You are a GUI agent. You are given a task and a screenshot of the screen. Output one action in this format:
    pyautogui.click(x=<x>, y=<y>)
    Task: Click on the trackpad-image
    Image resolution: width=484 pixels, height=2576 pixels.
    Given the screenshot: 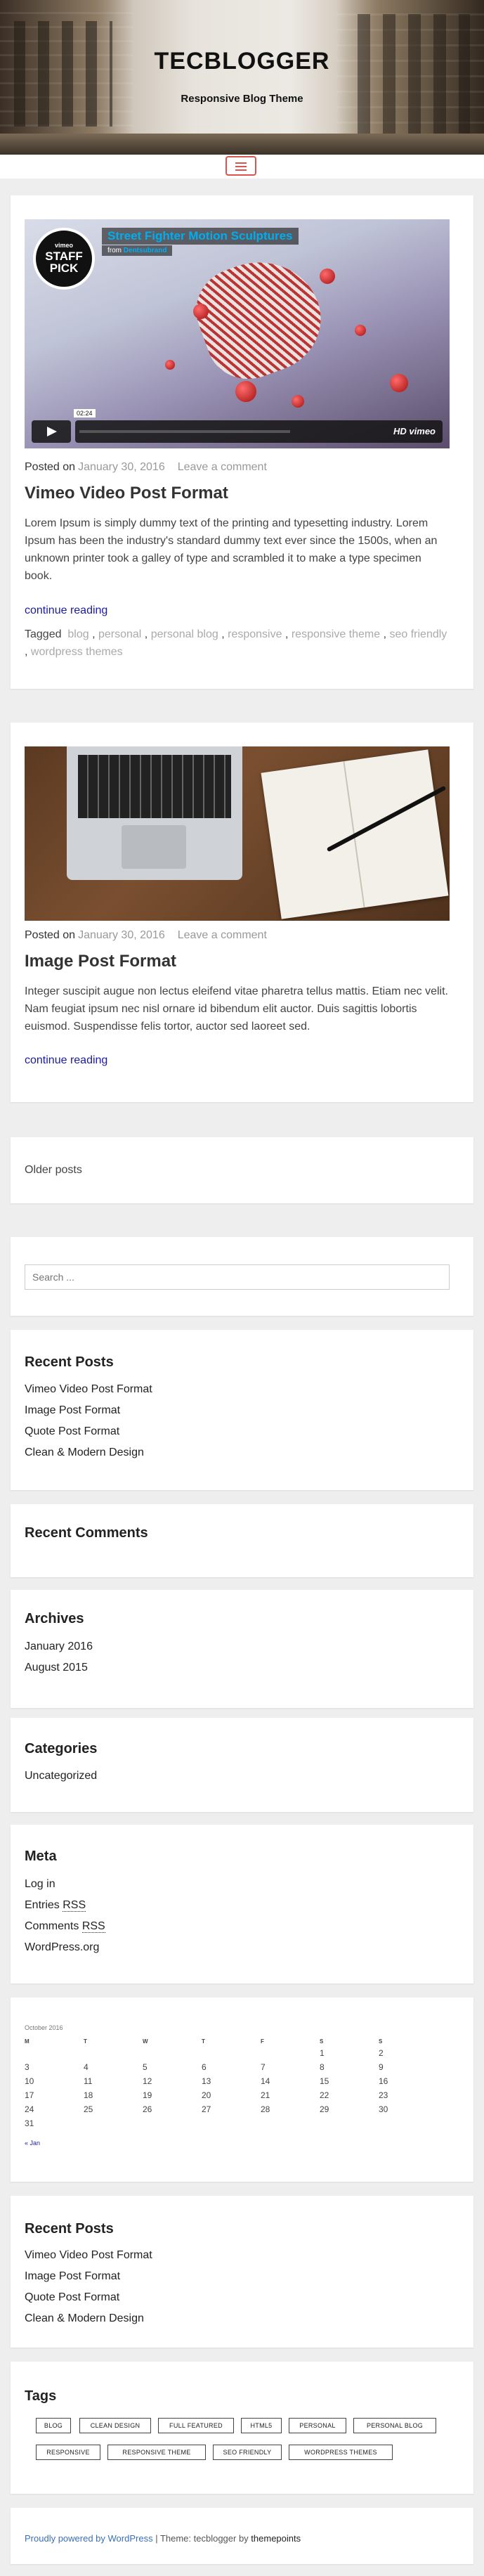 What is the action you would take?
    pyautogui.click(x=154, y=847)
    